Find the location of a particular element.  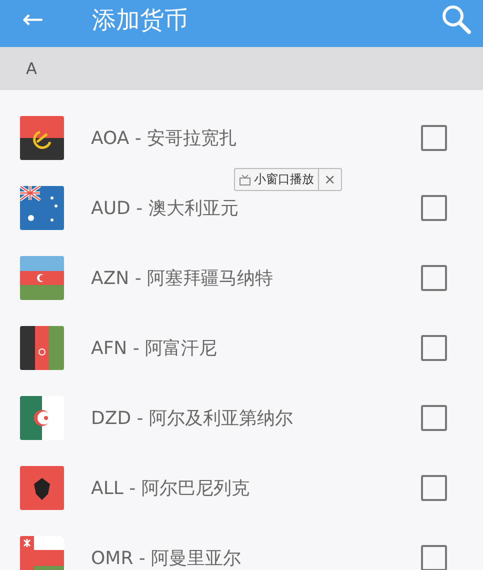

currency-label: AZN - 阿塞拜疆马纳特 is located at coordinates (182, 278).